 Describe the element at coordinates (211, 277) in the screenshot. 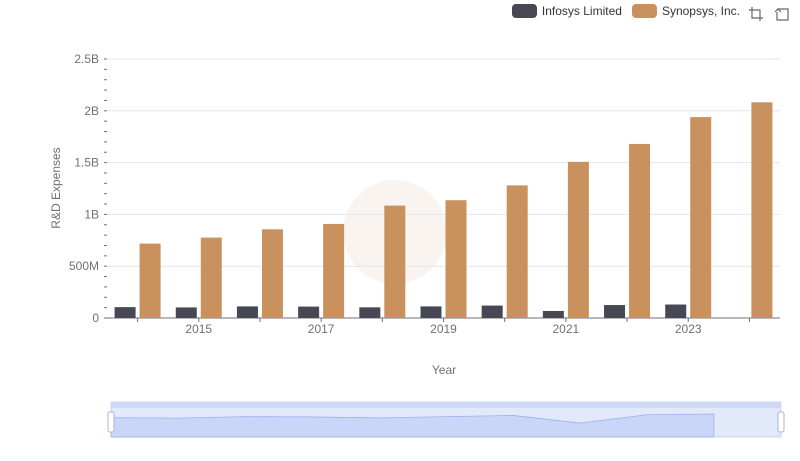

I see `bar-synopsys-2015` at that location.